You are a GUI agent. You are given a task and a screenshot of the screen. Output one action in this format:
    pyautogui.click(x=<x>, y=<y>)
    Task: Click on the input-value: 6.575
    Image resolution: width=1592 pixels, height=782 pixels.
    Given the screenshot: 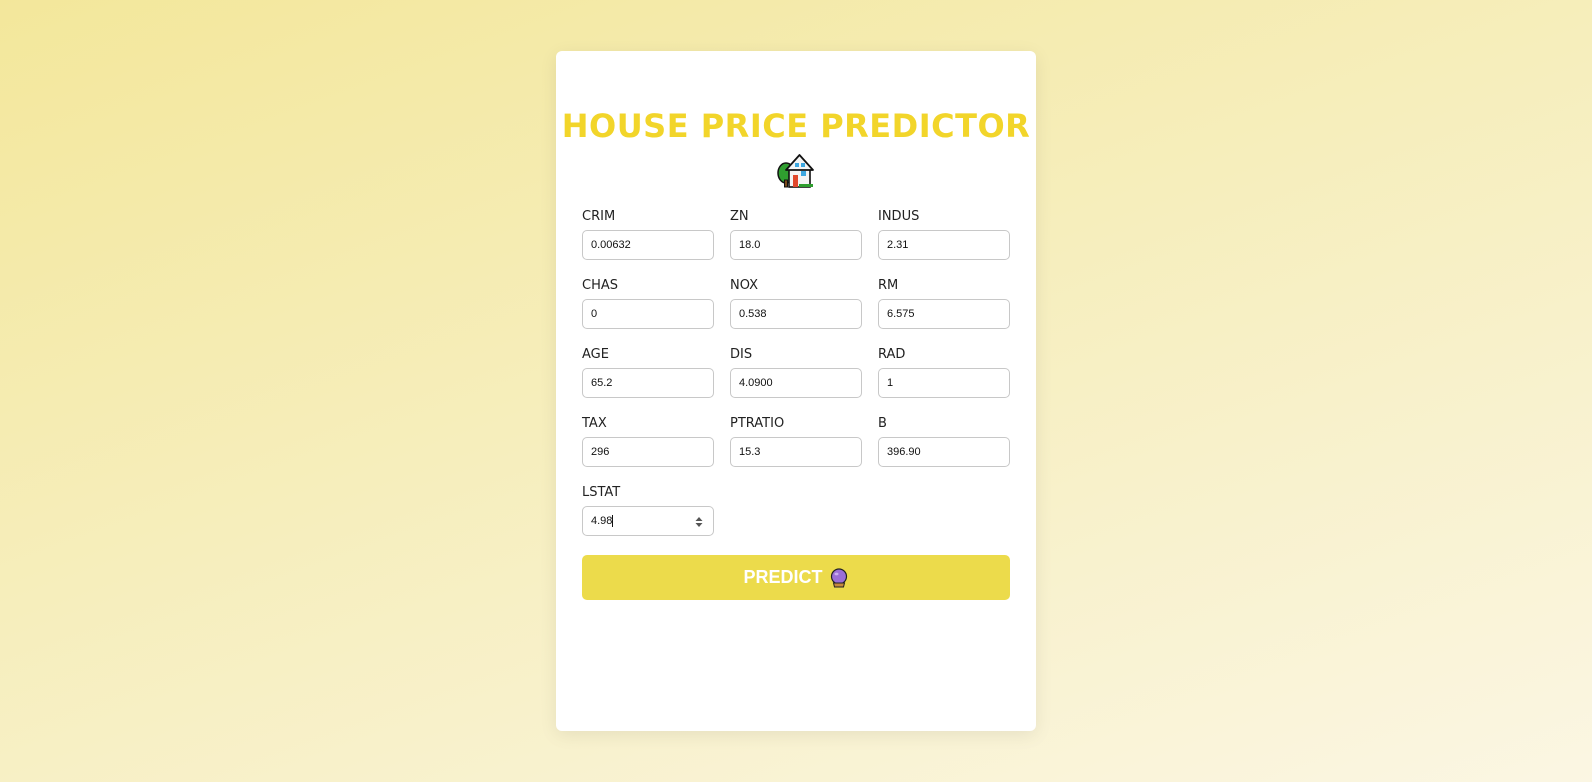 What is the action you would take?
    pyautogui.click(x=901, y=314)
    